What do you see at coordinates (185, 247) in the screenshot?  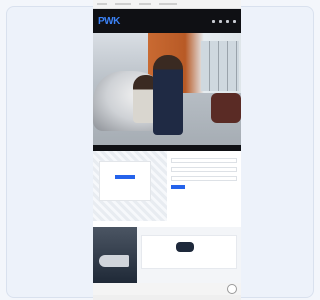 I see `product-image` at bounding box center [185, 247].